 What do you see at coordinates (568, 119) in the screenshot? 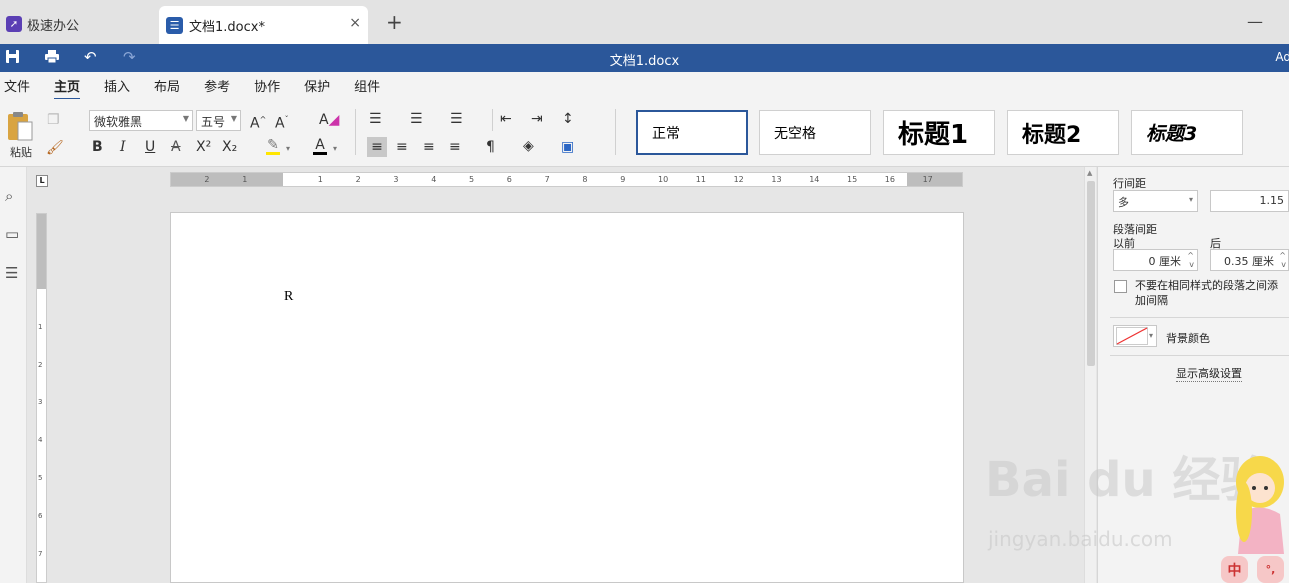
I see `line-spacing-icon: ↕` at bounding box center [568, 119].